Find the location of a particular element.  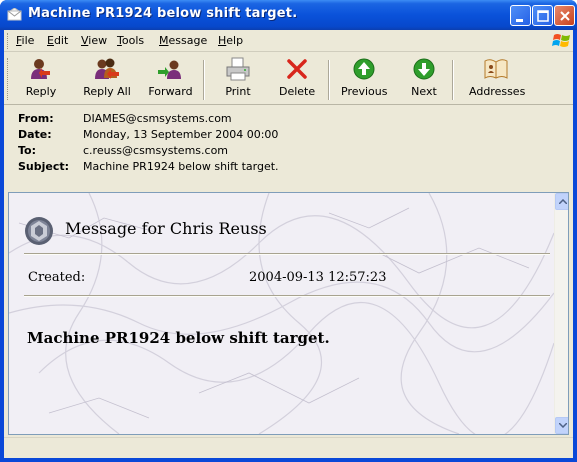

addresses-label: Addresses is located at coordinates (497, 91).